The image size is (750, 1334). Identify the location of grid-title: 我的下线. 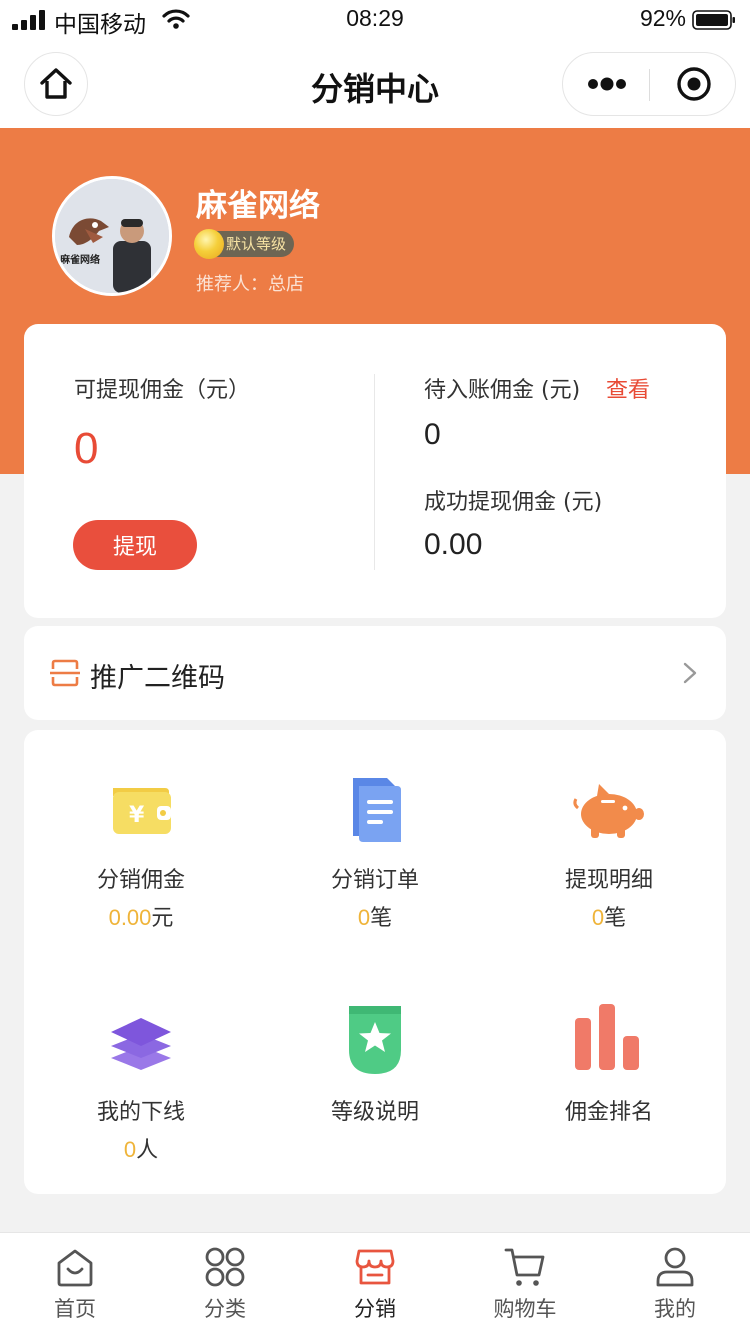
(140, 1112).